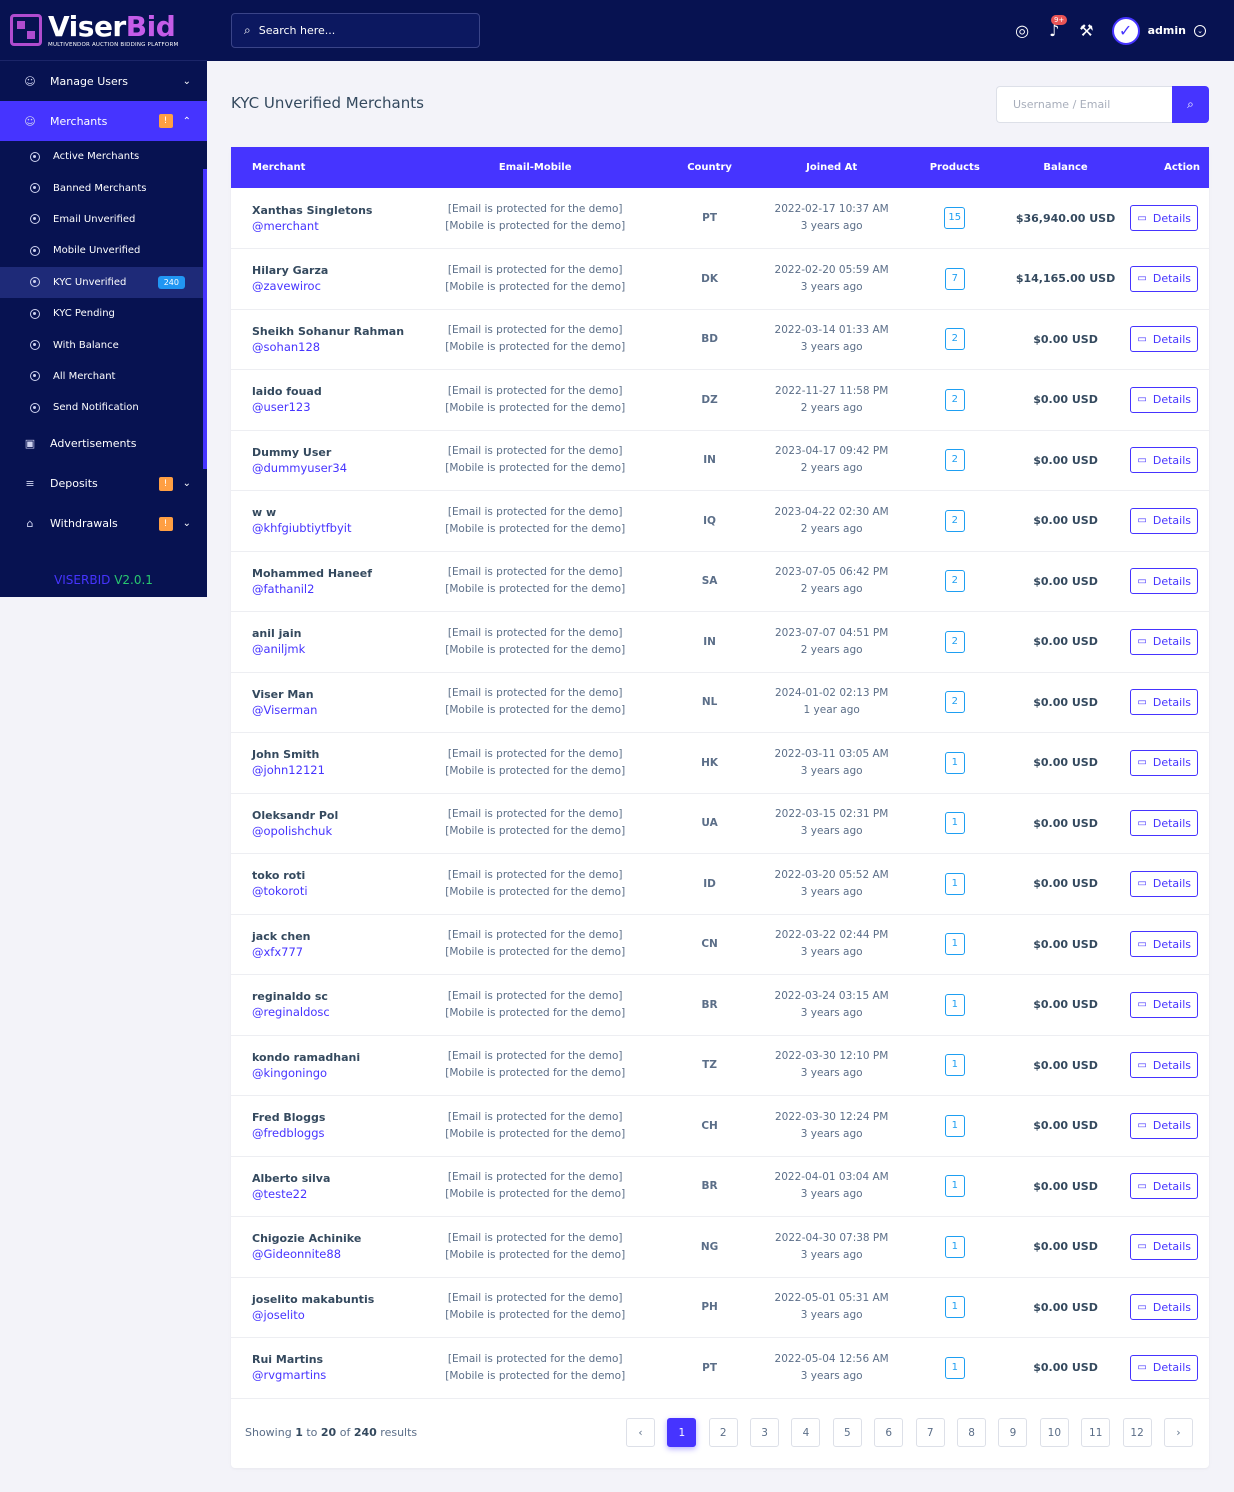  What do you see at coordinates (329, 589) in the screenshot?
I see `merchant-username-link: @fathanil2` at bounding box center [329, 589].